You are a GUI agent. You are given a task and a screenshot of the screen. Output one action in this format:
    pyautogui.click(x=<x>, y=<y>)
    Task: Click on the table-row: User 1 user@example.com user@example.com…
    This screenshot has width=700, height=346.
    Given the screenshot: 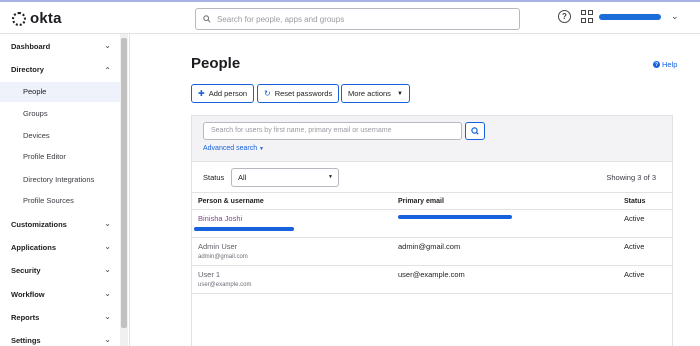 What is the action you would take?
    pyautogui.click(x=432, y=280)
    